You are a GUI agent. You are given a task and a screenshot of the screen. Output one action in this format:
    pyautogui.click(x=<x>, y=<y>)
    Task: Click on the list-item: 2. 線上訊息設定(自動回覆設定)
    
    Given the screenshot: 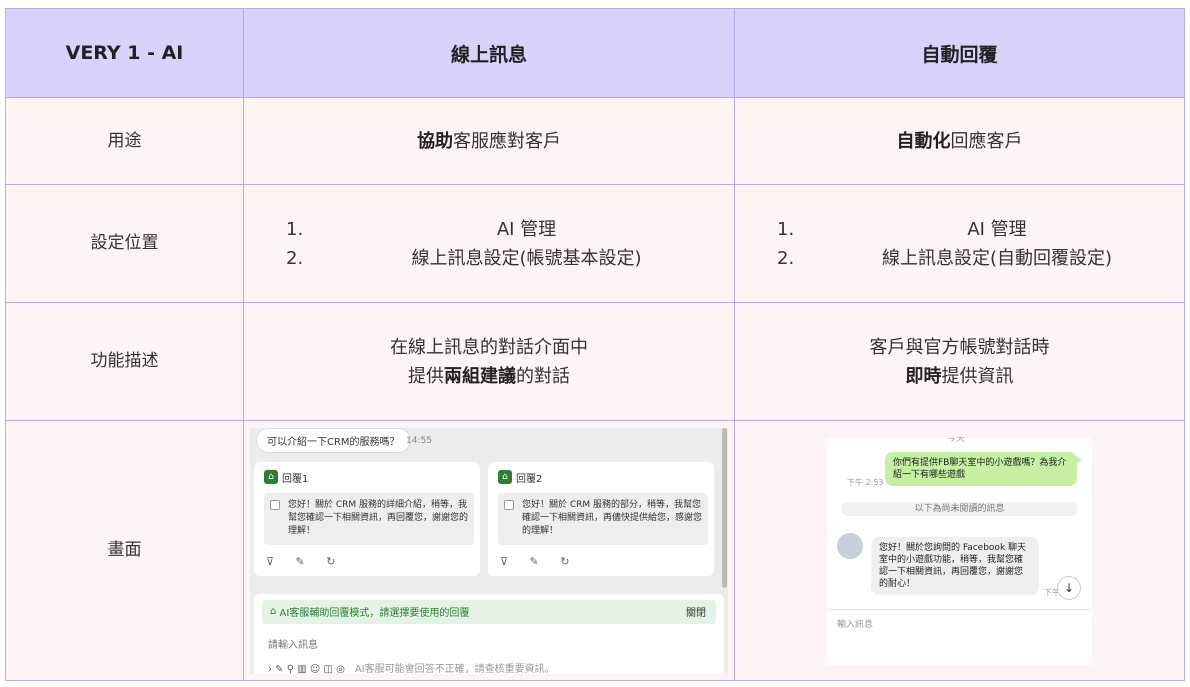 What is the action you would take?
    pyautogui.click(x=959, y=258)
    